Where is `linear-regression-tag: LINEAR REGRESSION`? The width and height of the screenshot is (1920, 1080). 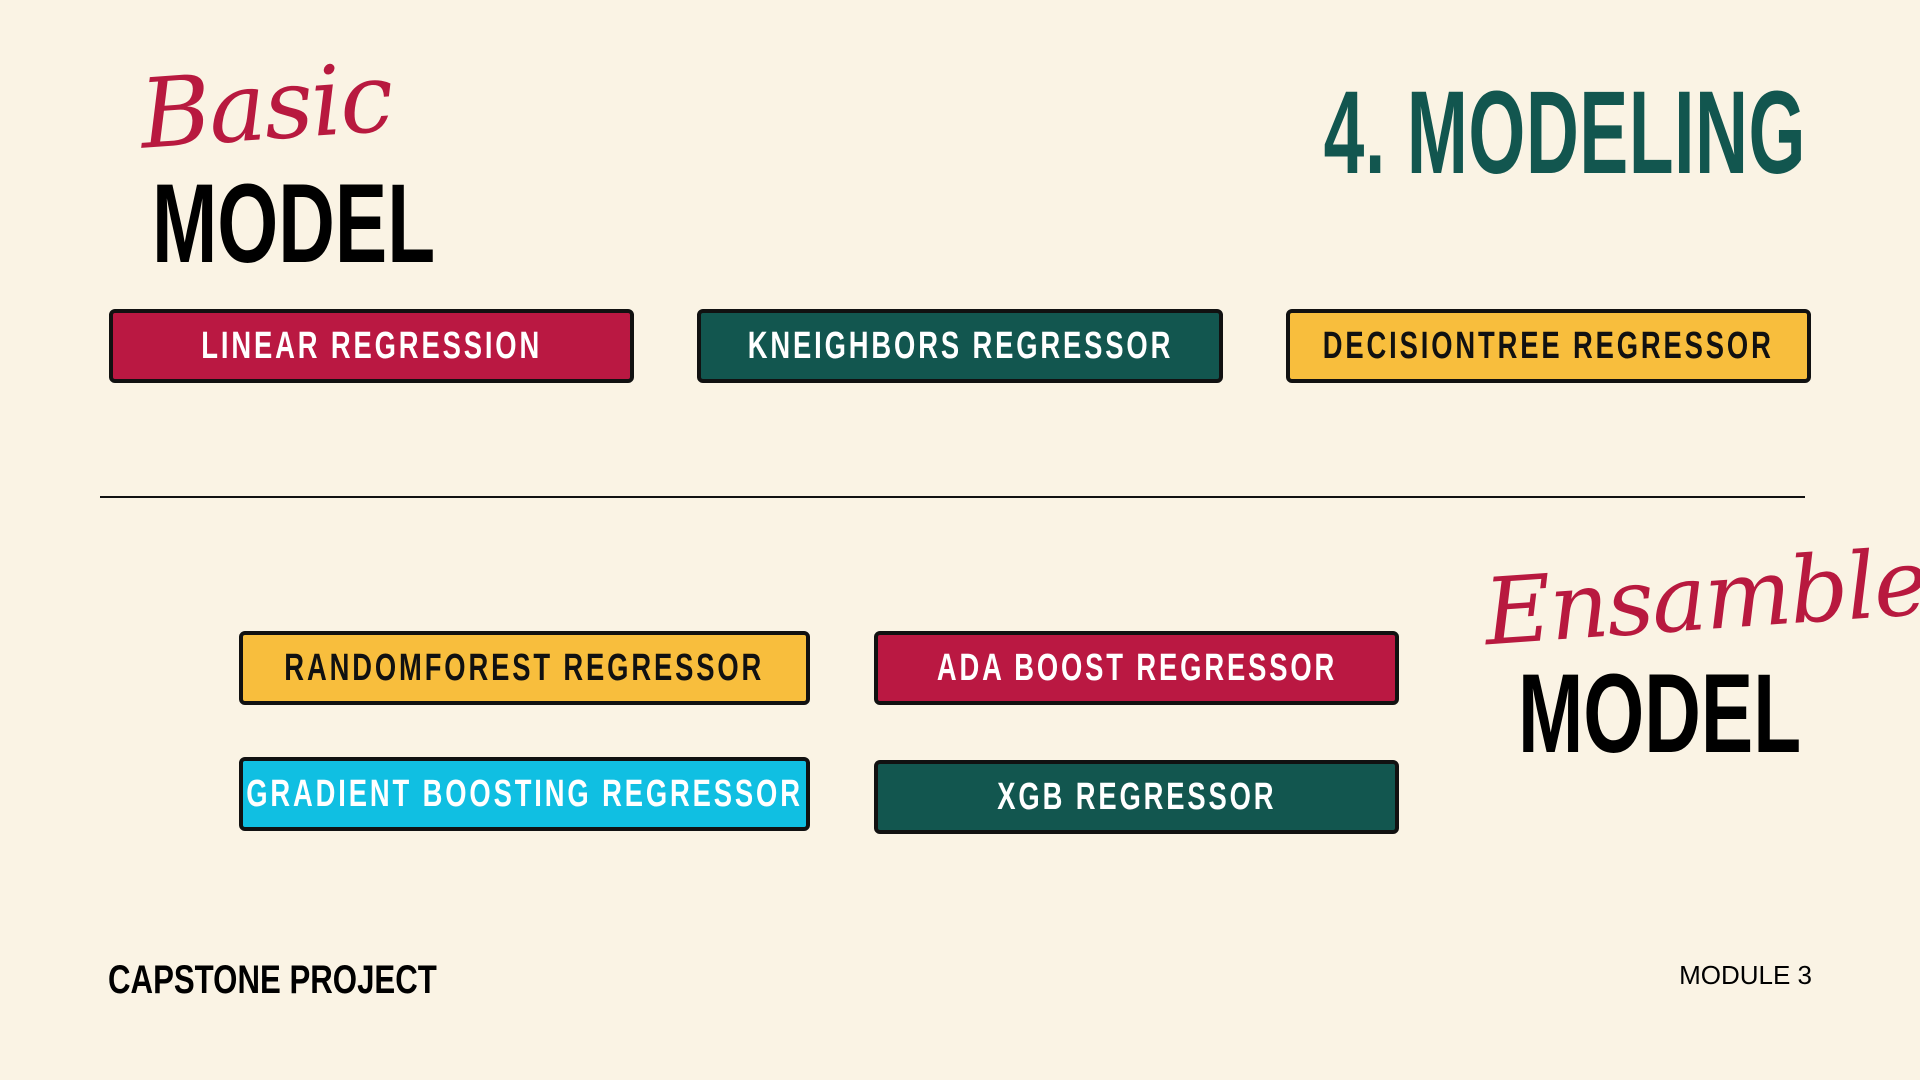
linear-regression-tag: LINEAR REGRESSION is located at coordinates (371, 346).